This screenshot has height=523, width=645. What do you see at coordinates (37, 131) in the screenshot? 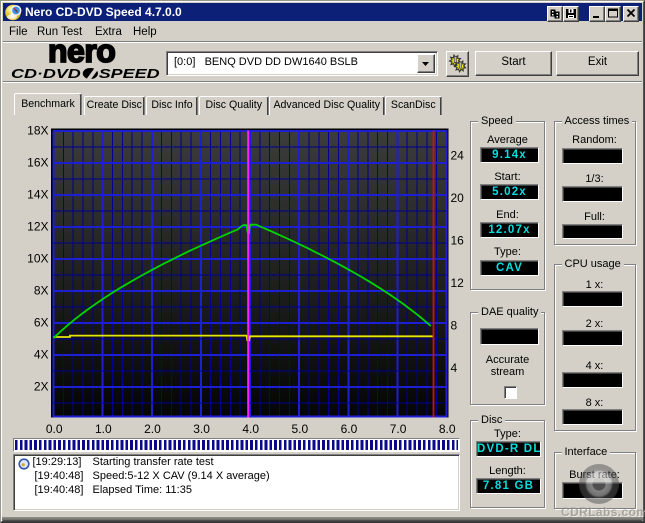
I see `svg-text: 18X` at bounding box center [37, 131].